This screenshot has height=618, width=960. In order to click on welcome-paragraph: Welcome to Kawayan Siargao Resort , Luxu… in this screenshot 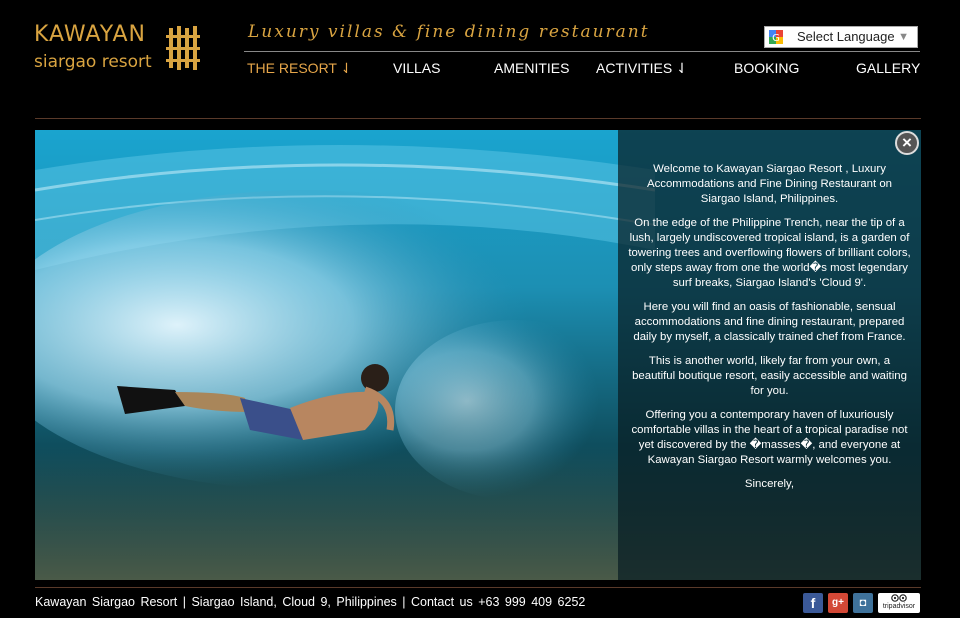, I will do `click(769, 184)`.